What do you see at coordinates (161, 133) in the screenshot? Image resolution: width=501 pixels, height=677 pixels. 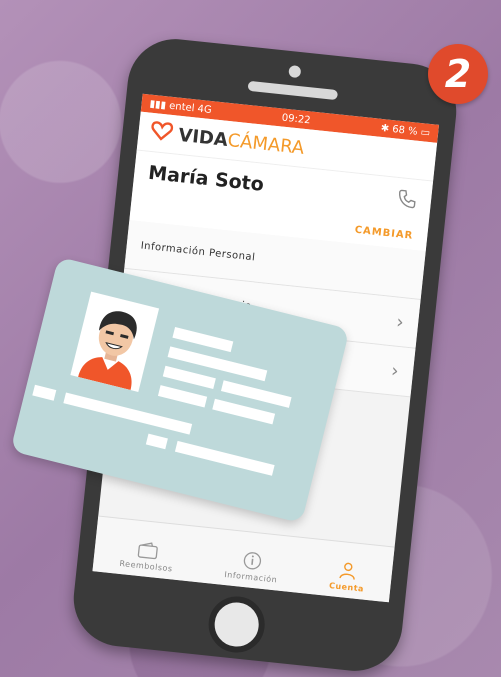 I see `heart-logo-icon` at bounding box center [161, 133].